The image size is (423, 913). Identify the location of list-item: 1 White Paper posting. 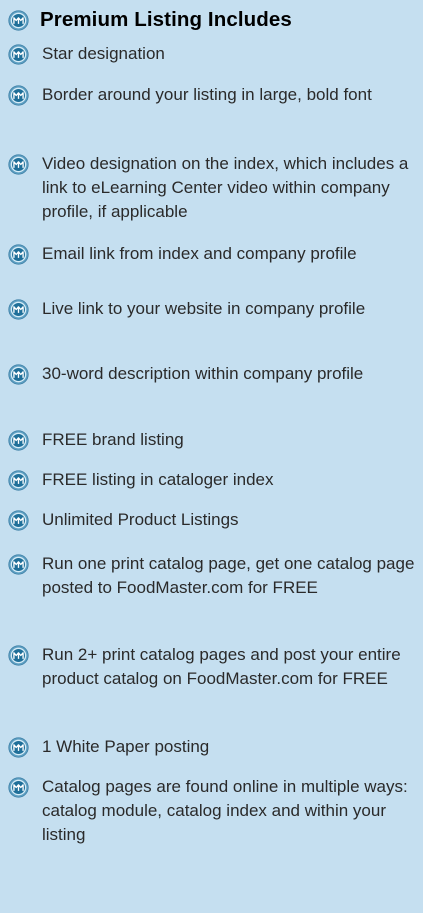
(212, 748).